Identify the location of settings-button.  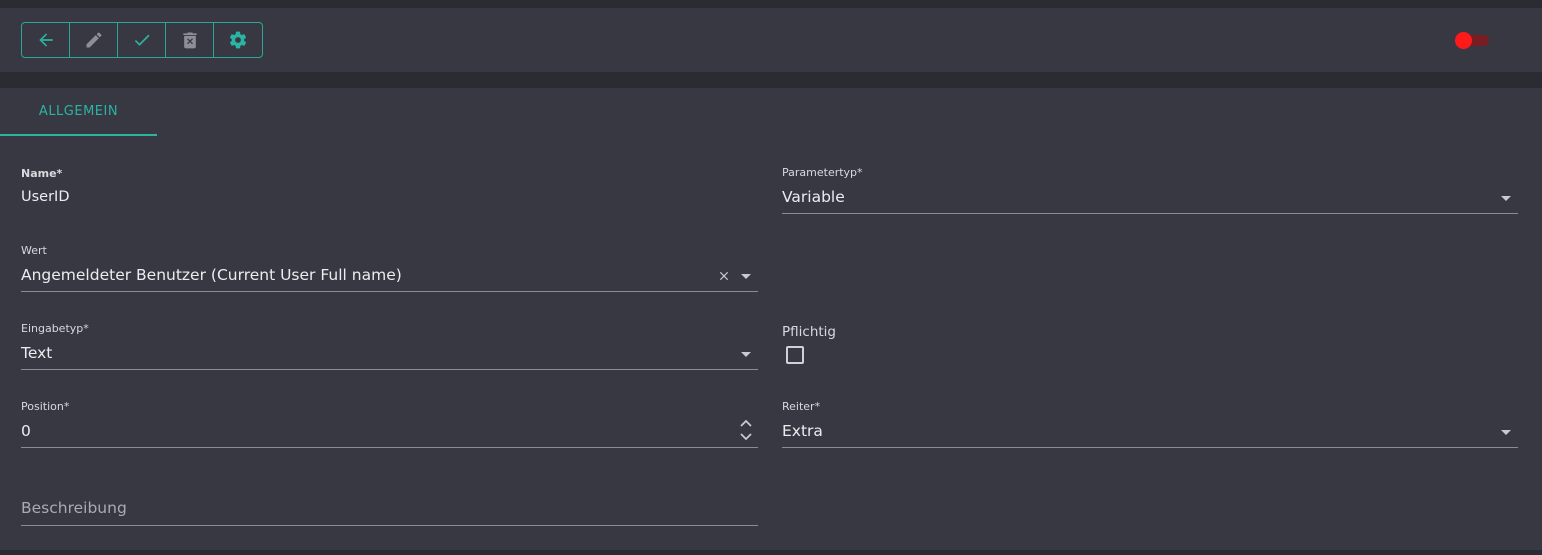
(238, 40).